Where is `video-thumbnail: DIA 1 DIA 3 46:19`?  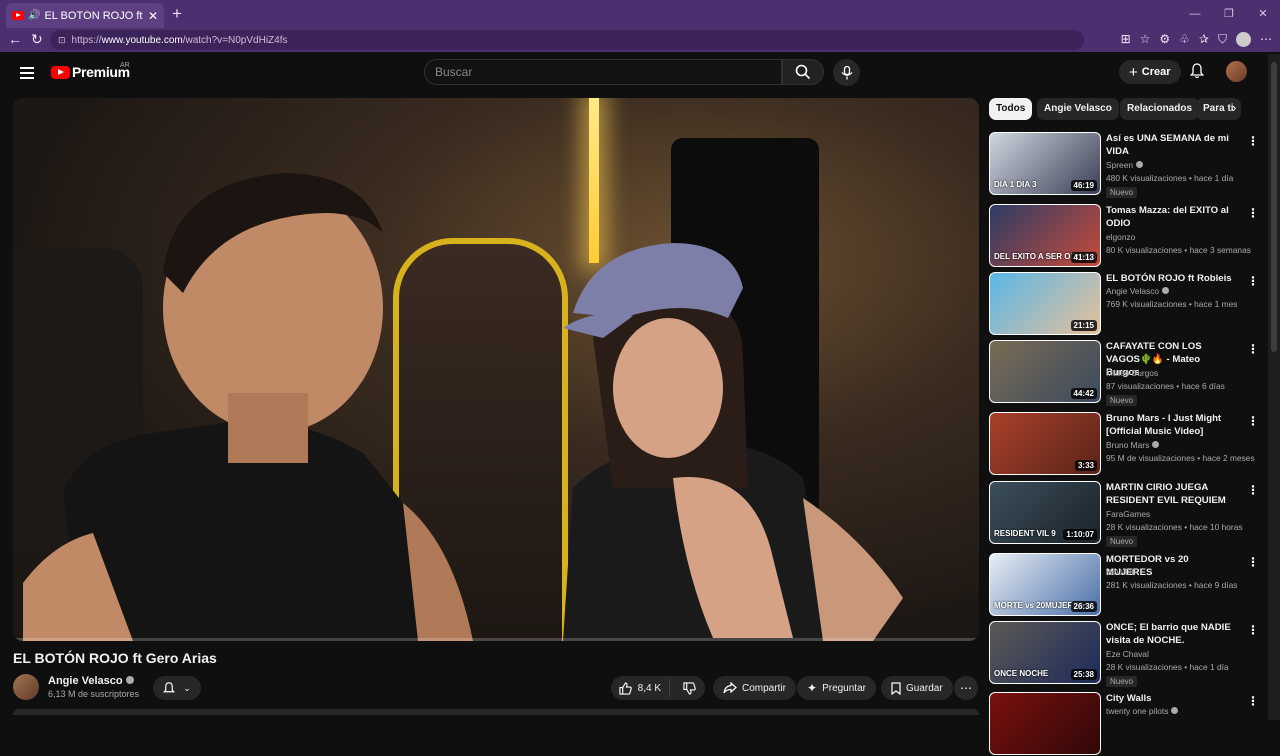 video-thumbnail: DIA 1 DIA 3 46:19 is located at coordinates (1045, 163).